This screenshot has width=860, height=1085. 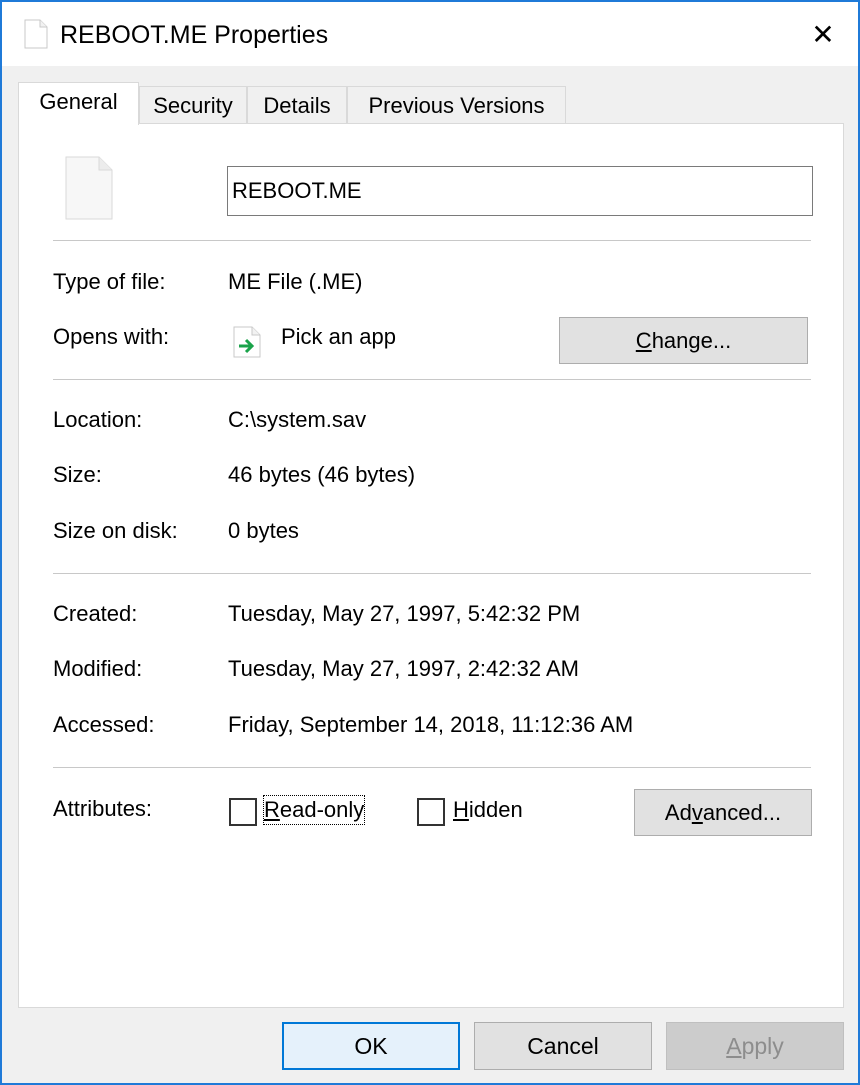 I want to click on hidden-label-text: idden, so click(x=495, y=809).